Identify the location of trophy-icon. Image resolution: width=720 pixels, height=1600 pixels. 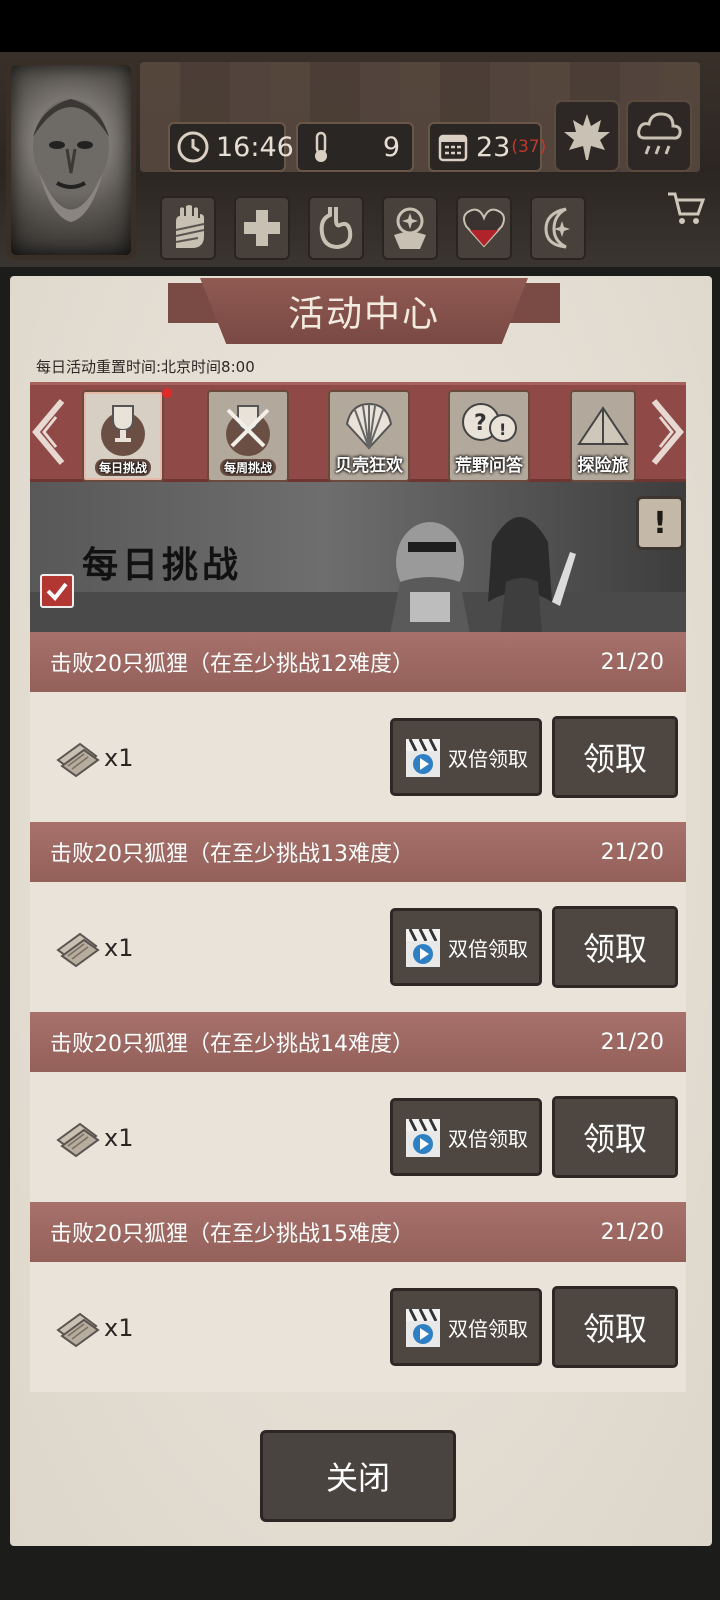
(123, 430).